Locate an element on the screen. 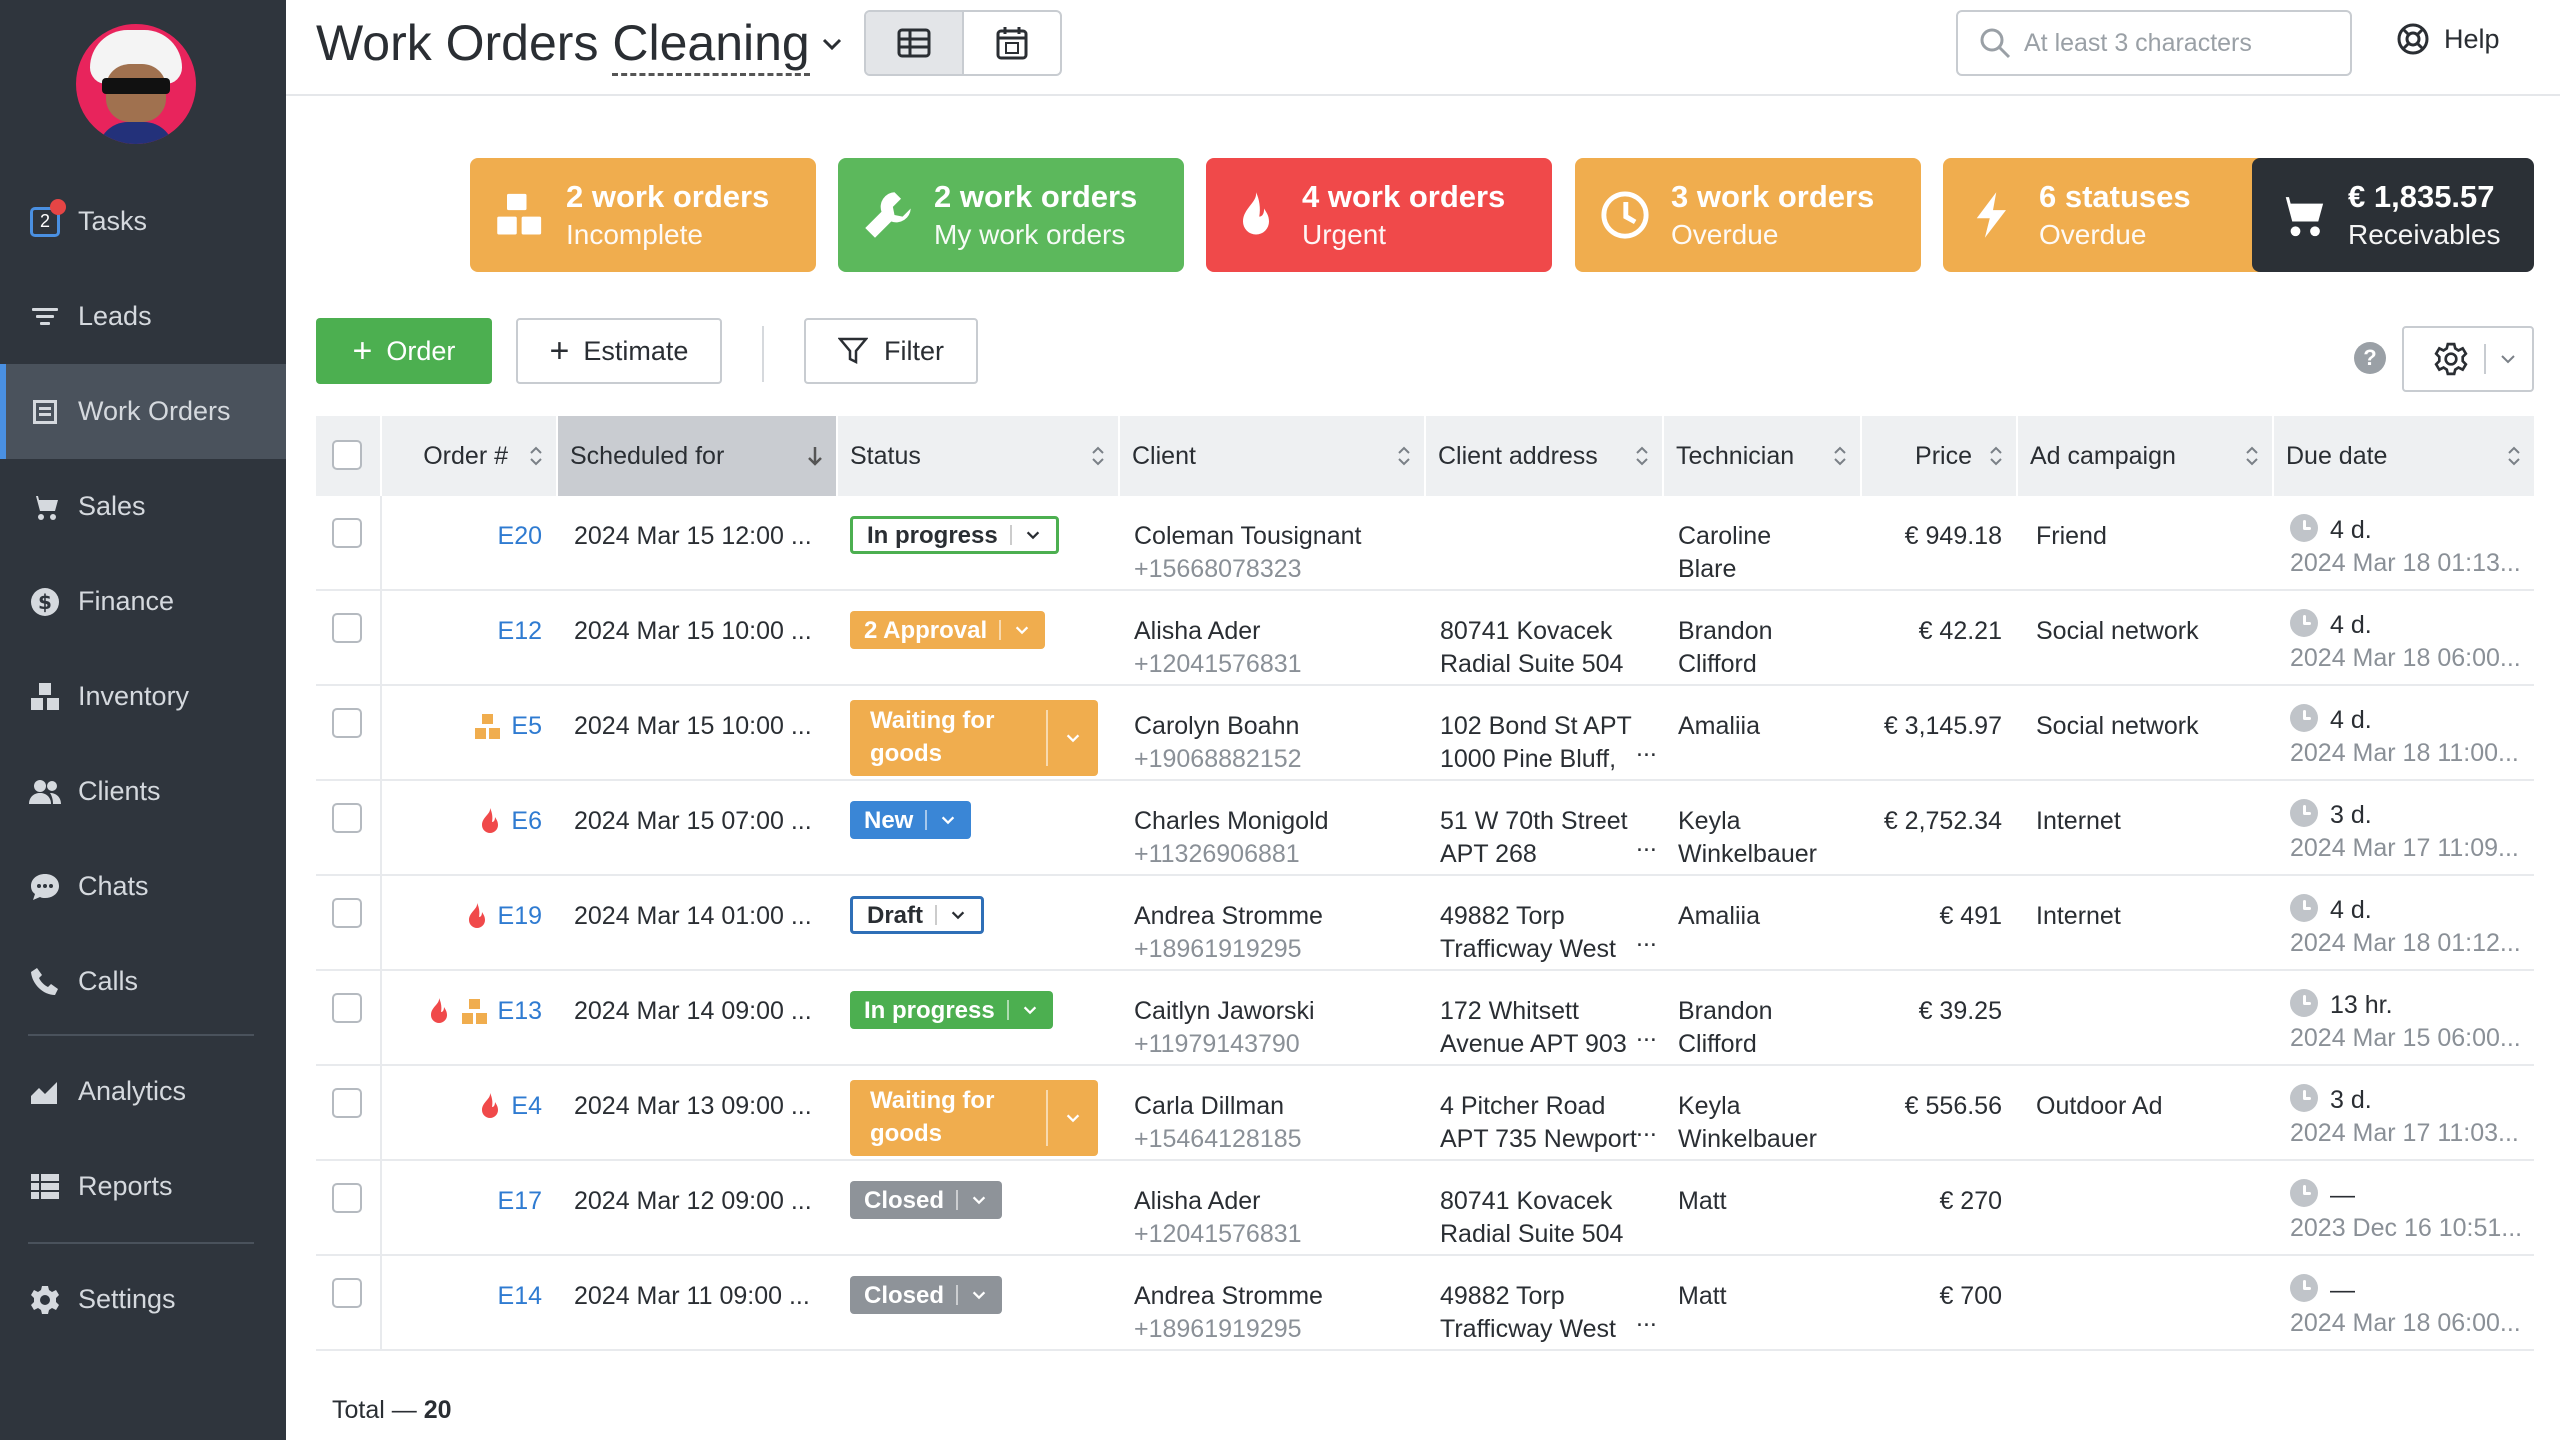 The height and width of the screenshot is (1440, 2560). status-dropdown: New is located at coordinates (911, 820).